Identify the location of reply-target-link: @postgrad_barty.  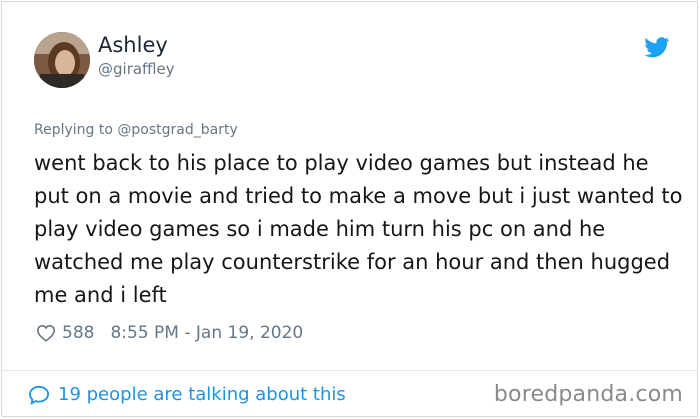
(177, 130).